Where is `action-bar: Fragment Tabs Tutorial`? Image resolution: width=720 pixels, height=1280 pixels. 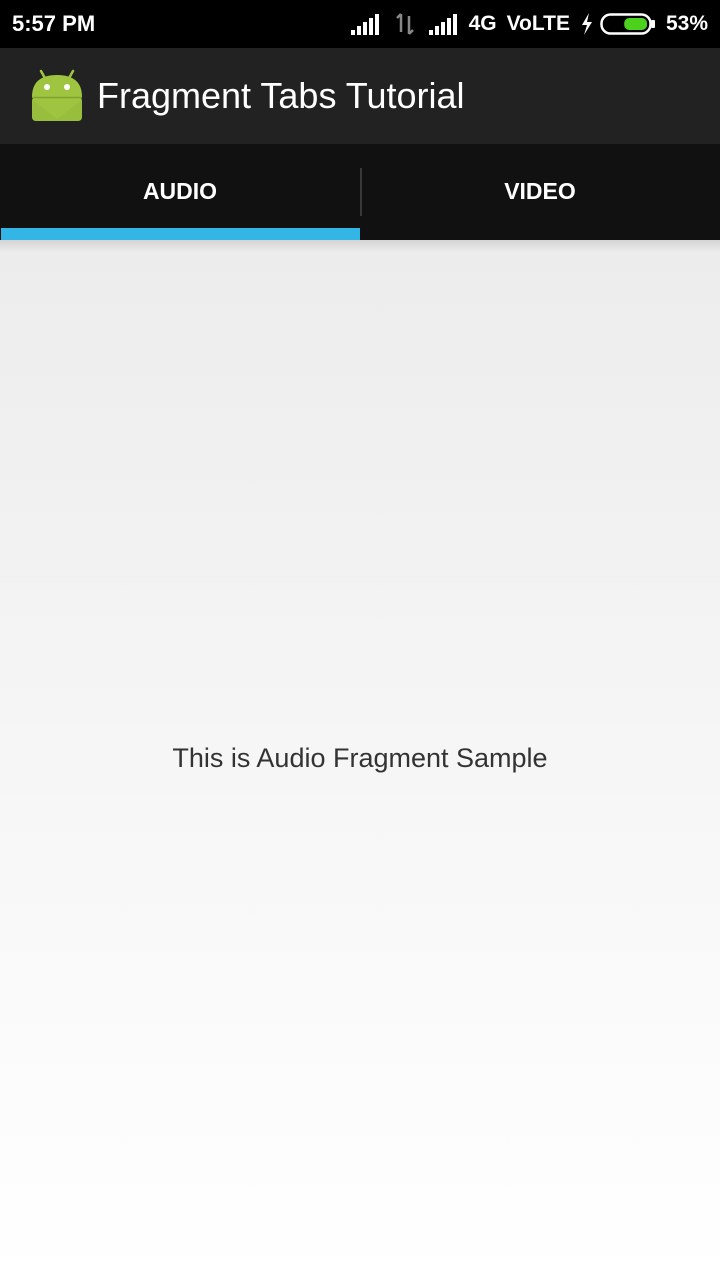 action-bar: Fragment Tabs Tutorial is located at coordinates (360, 96).